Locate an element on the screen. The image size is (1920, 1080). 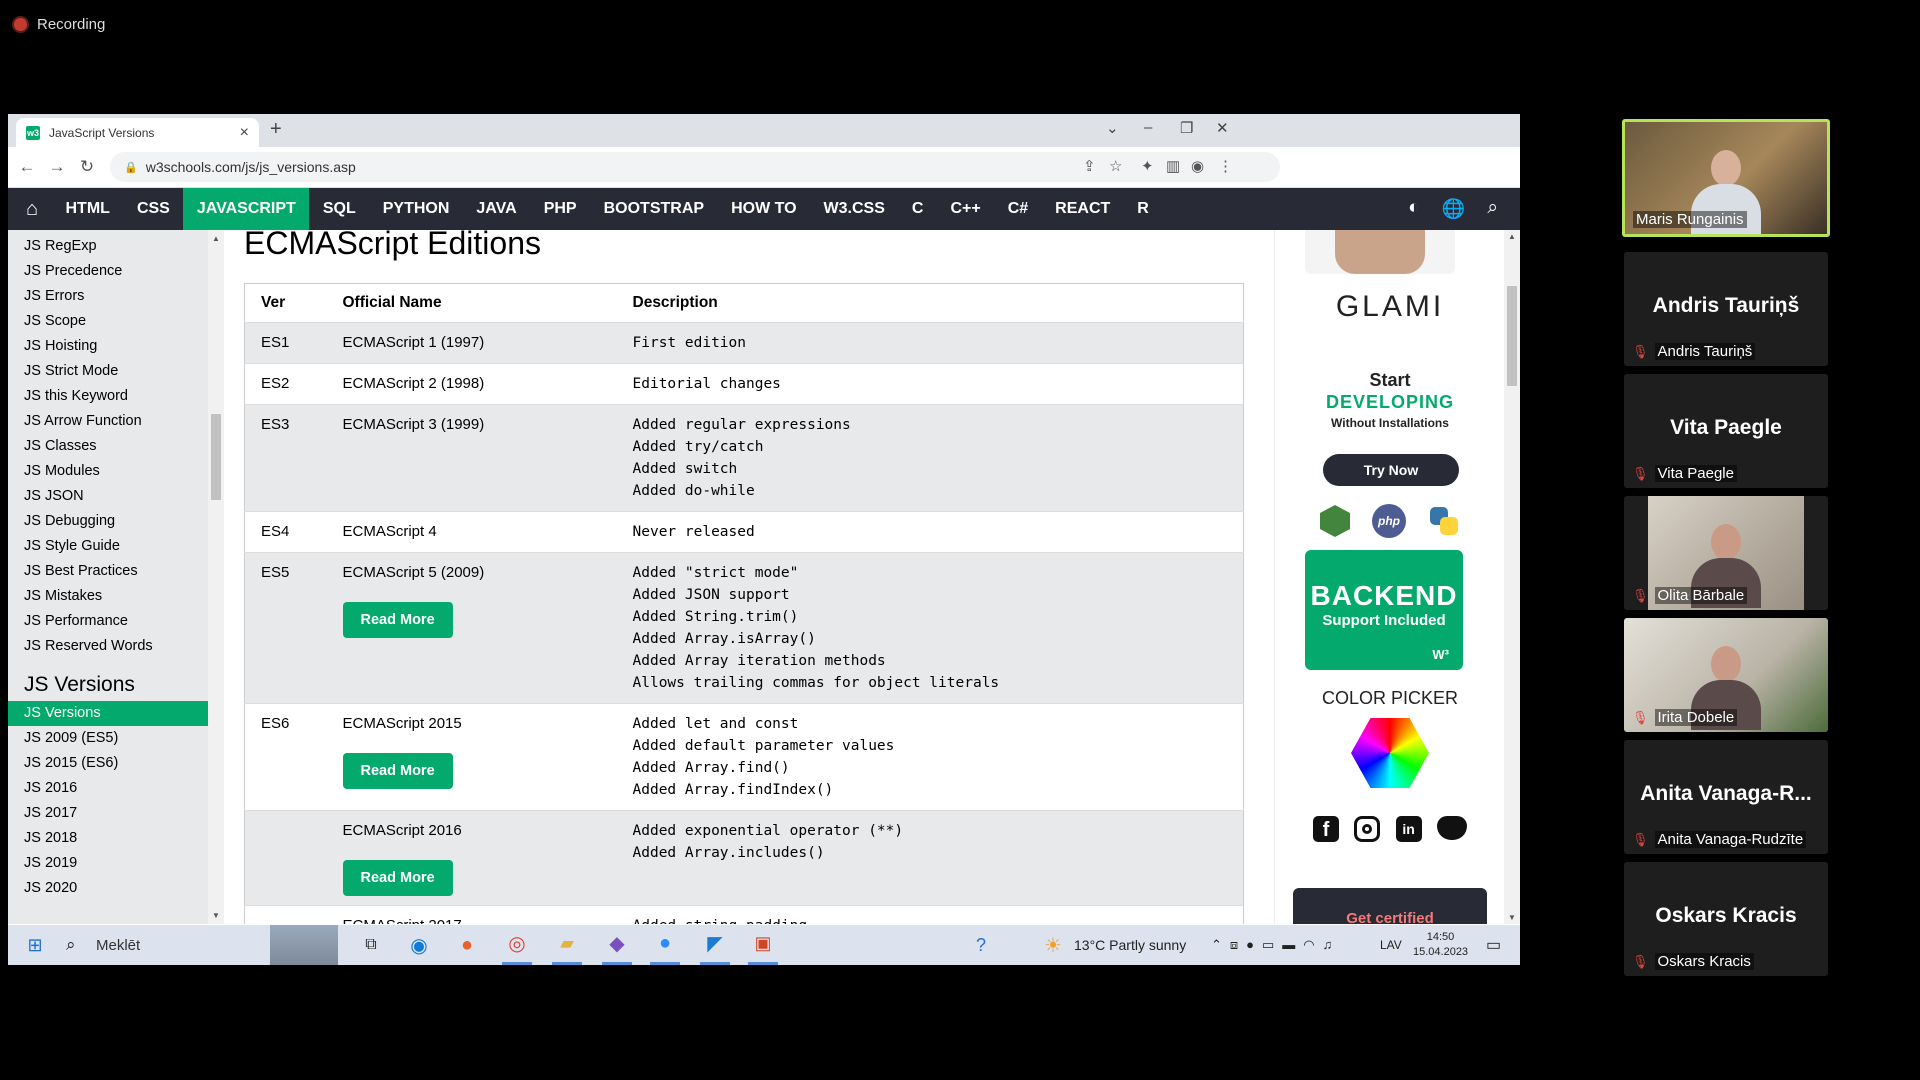
help-icon: ? is located at coordinates (981, 945).